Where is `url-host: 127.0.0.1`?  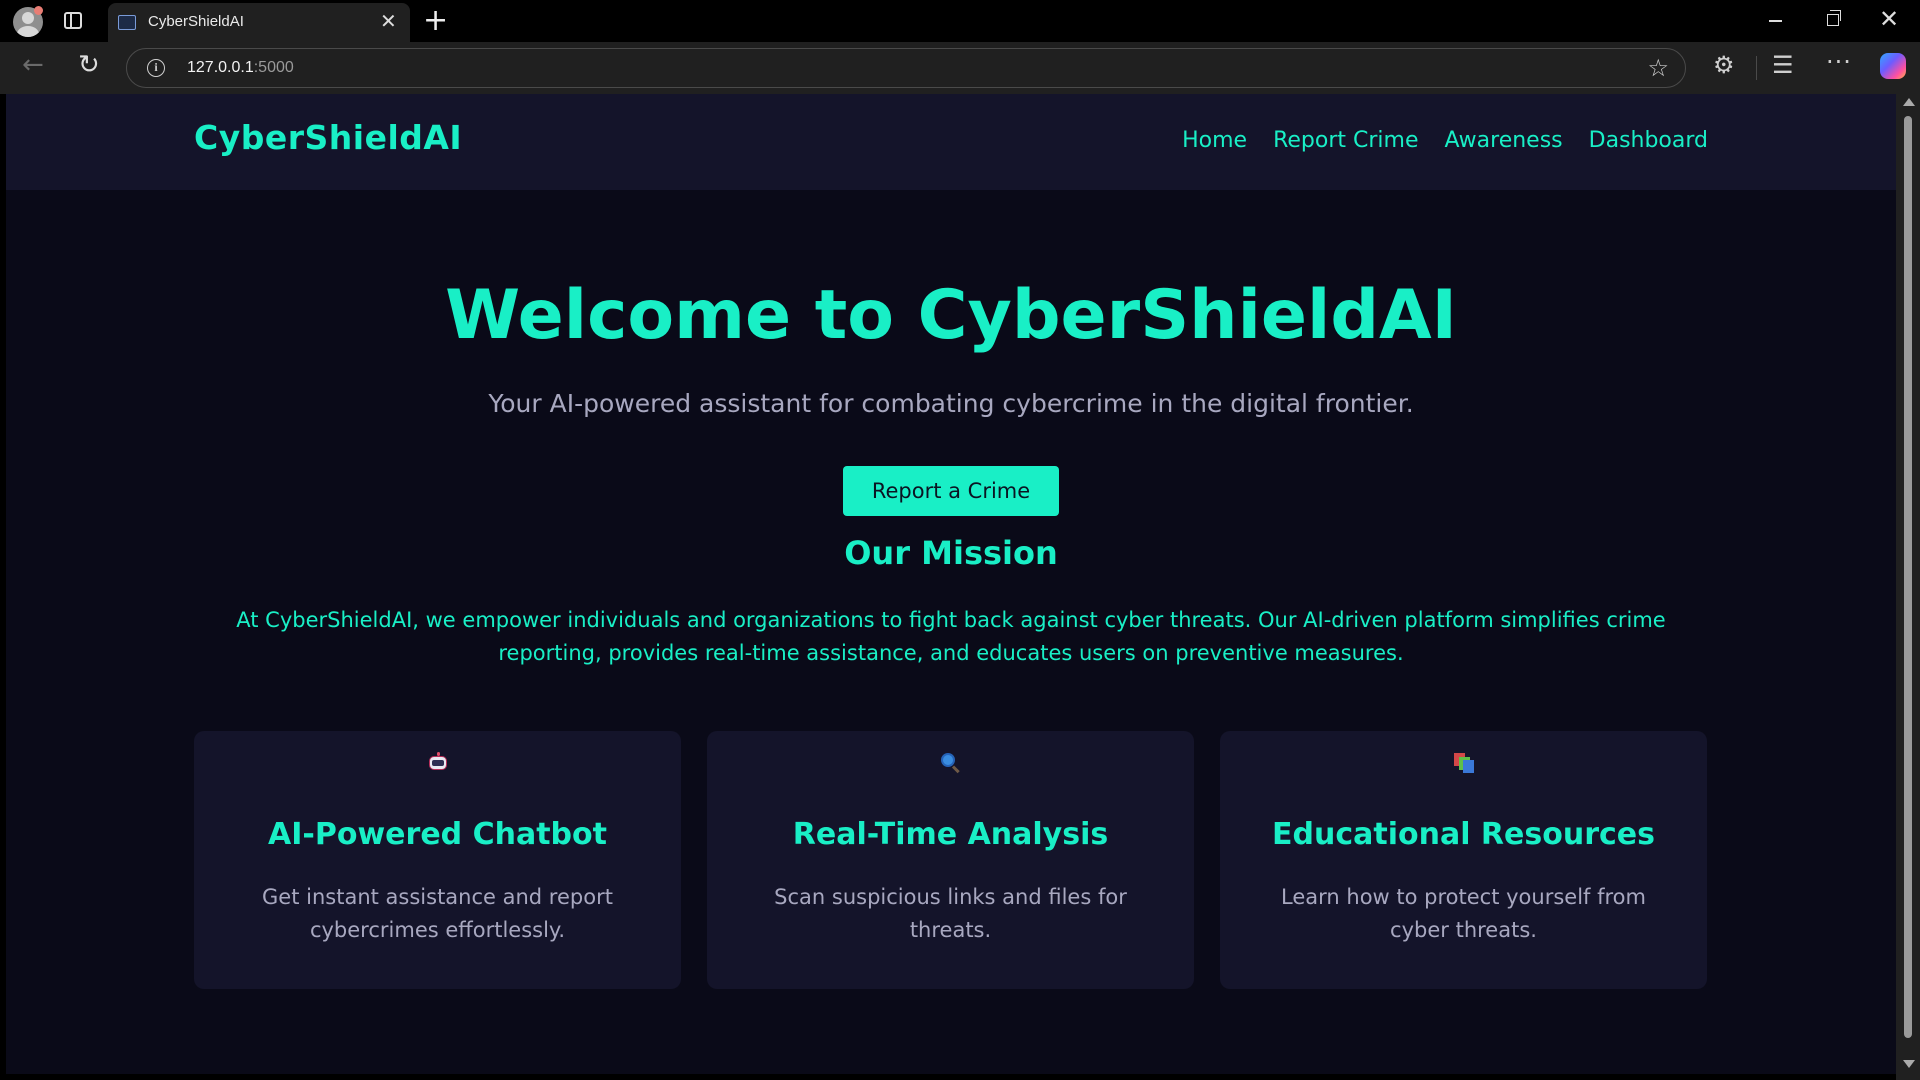
url-host: 127.0.0.1 is located at coordinates (220, 67).